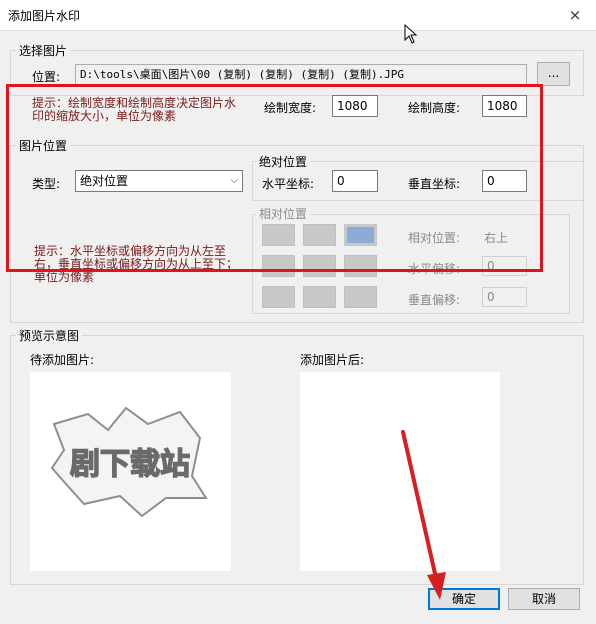 The image size is (596, 624). I want to click on arrow-annotation, so click(423, 515).